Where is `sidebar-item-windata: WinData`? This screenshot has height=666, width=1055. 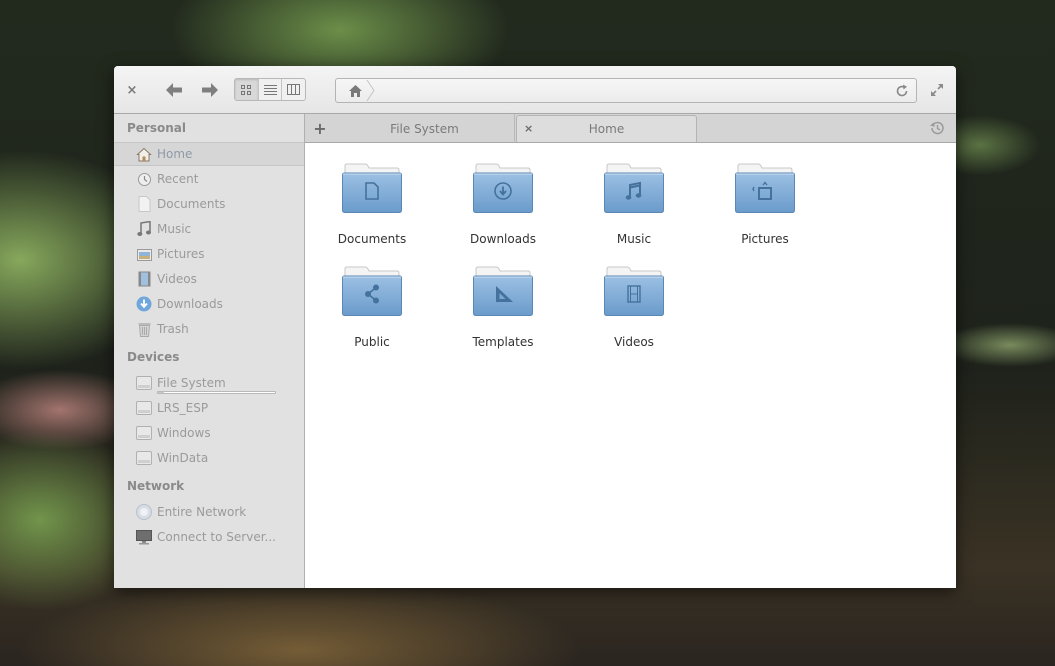
sidebar-item-windata: WinData is located at coordinates (209, 458).